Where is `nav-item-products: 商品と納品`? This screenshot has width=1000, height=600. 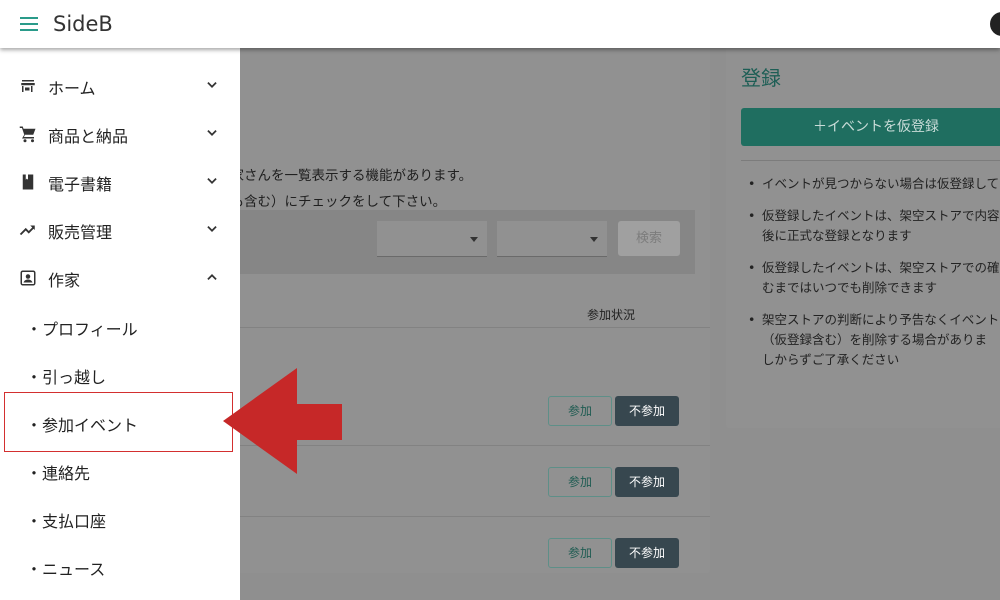
nav-item-products: 商品と納品 is located at coordinates (120, 134).